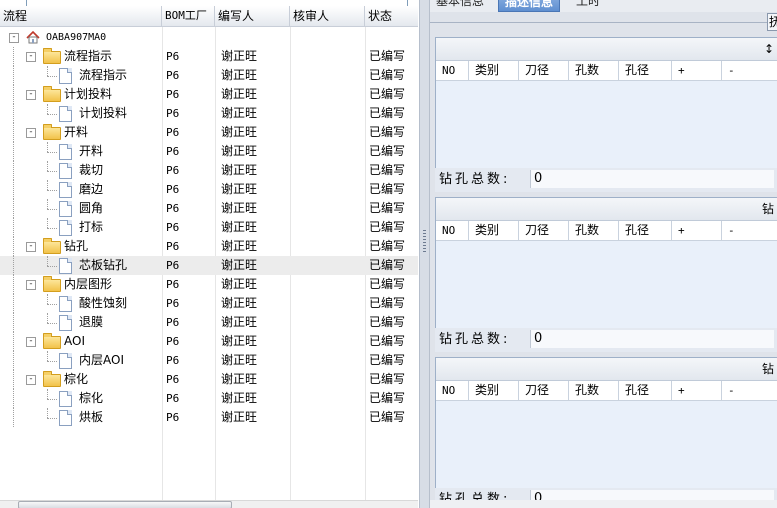 This screenshot has width=777, height=508. I want to click on tree-row: 内层AOI P6 谢正旺 已编写, so click(209, 360).